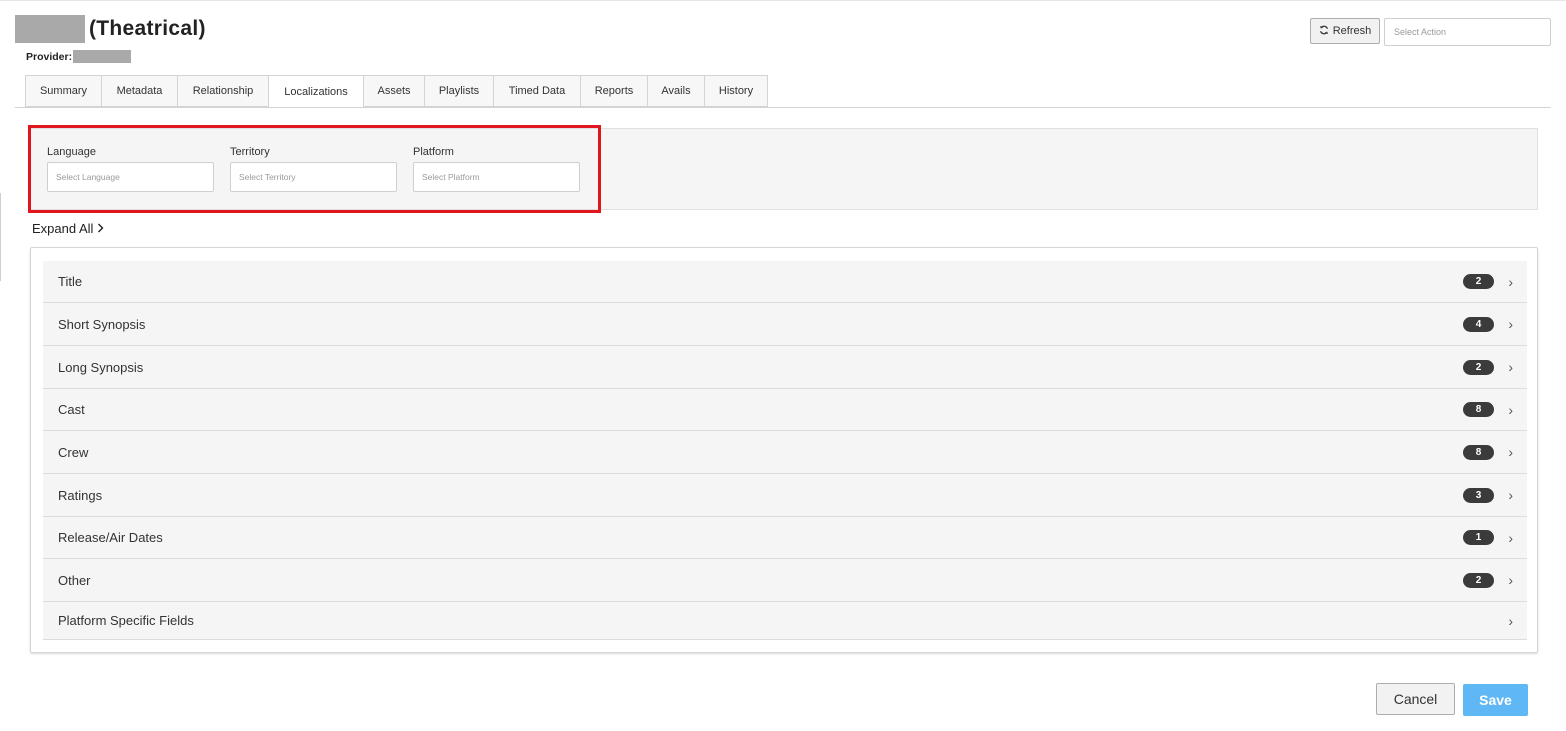 The height and width of the screenshot is (731, 1566). Describe the element at coordinates (536, 91) in the screenshot. I see `tab-timed-data: Timed Data` at that location.